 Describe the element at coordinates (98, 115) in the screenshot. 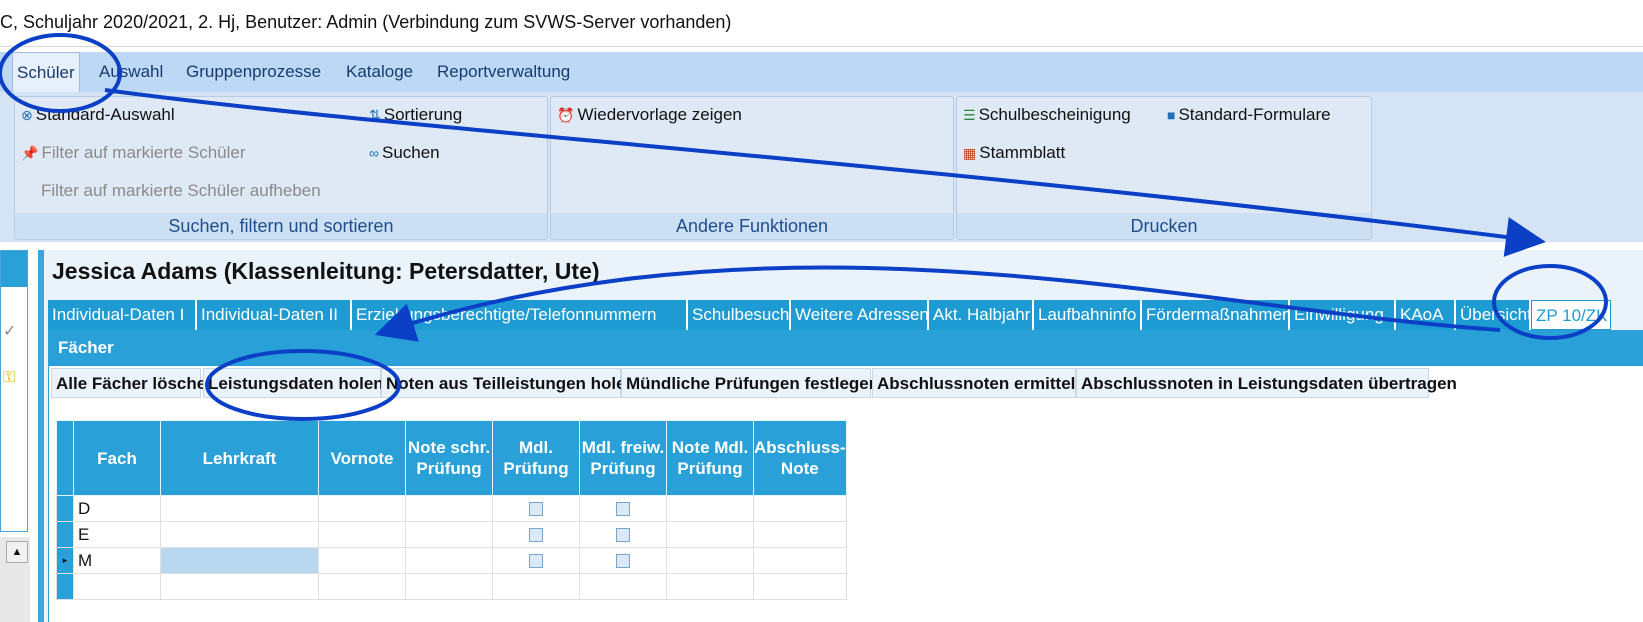

I see `standard-selection-button: ⊗ Standard-Auswahl` at that location.